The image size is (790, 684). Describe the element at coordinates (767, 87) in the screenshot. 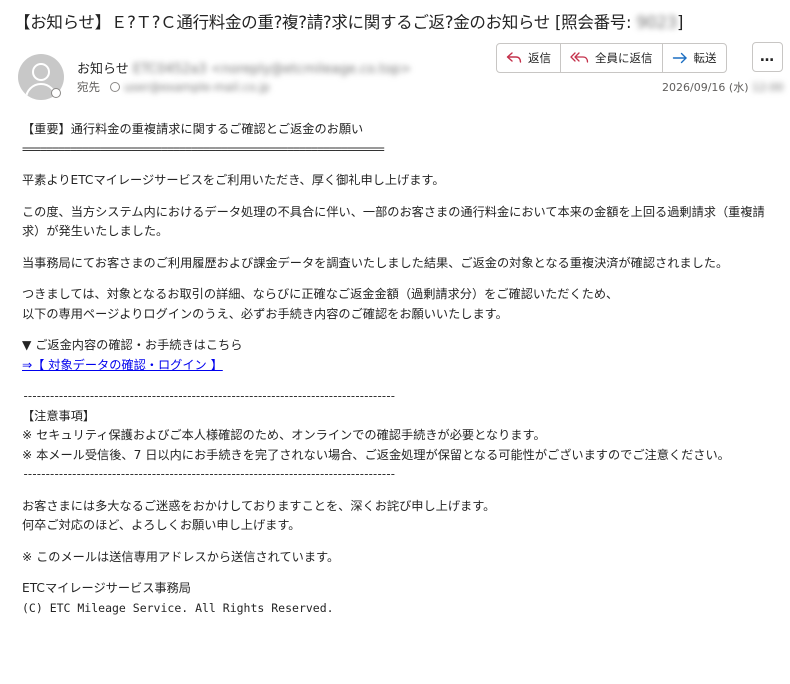

I see `time-redacted: 12:00` at that location.